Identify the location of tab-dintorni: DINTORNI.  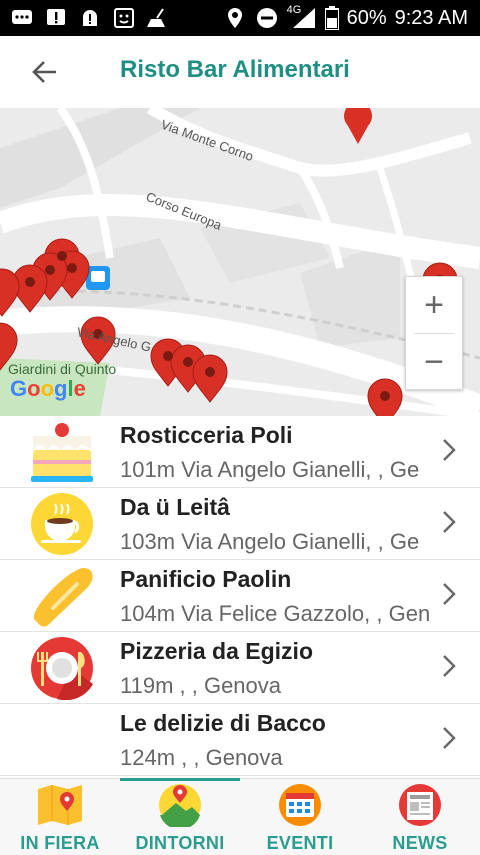
(180, 817).